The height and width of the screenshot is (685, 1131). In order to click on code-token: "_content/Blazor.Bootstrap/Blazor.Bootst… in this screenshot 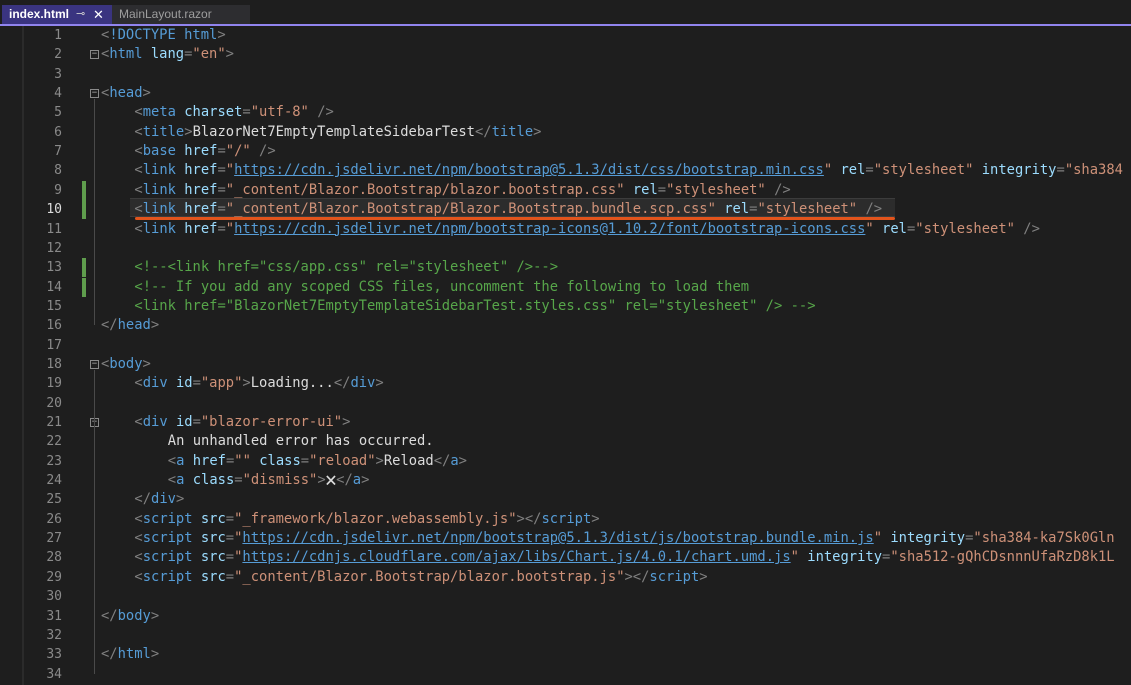, I will do `click(470, 209)`.